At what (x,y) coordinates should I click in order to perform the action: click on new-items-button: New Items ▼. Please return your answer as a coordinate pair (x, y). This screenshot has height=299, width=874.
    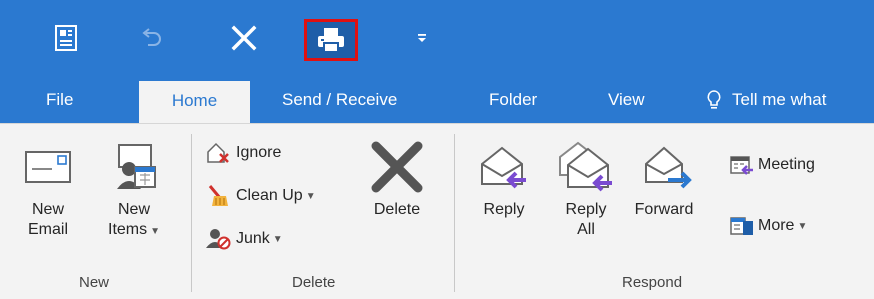
    Looking at the image, I should click on (134, 188).